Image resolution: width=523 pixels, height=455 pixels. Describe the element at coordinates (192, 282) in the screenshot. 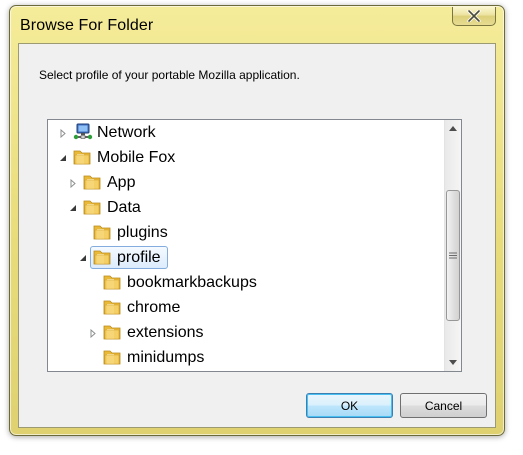

I see `tree-item-label: bookmarkbackups` at that location.